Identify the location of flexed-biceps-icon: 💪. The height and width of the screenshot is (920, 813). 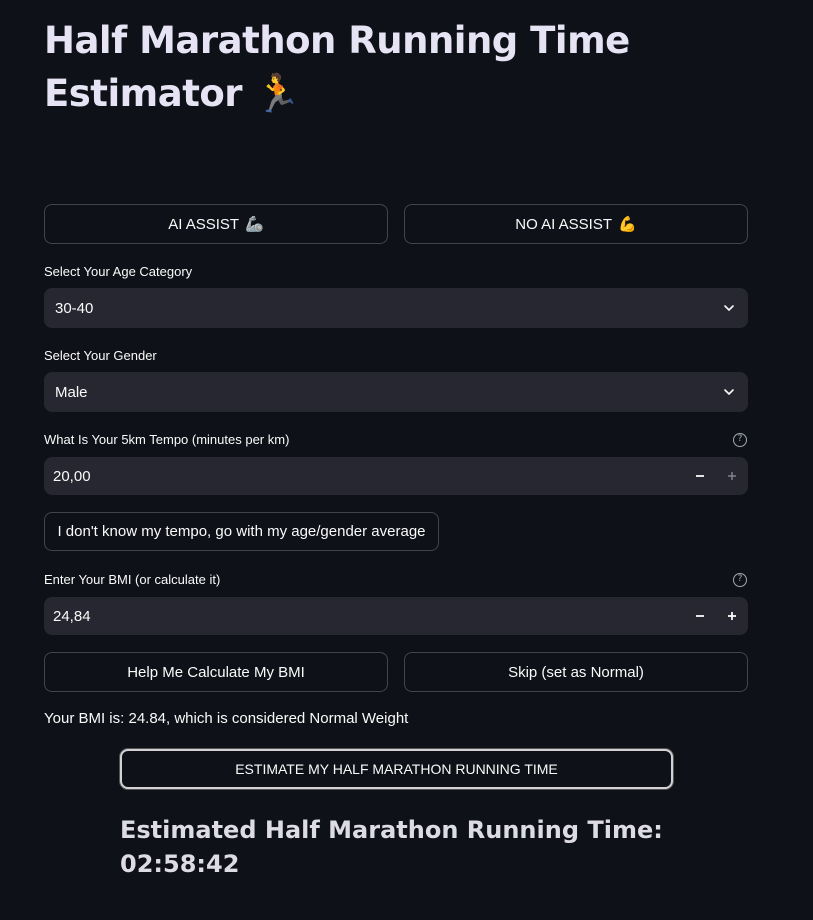
(627, 224).